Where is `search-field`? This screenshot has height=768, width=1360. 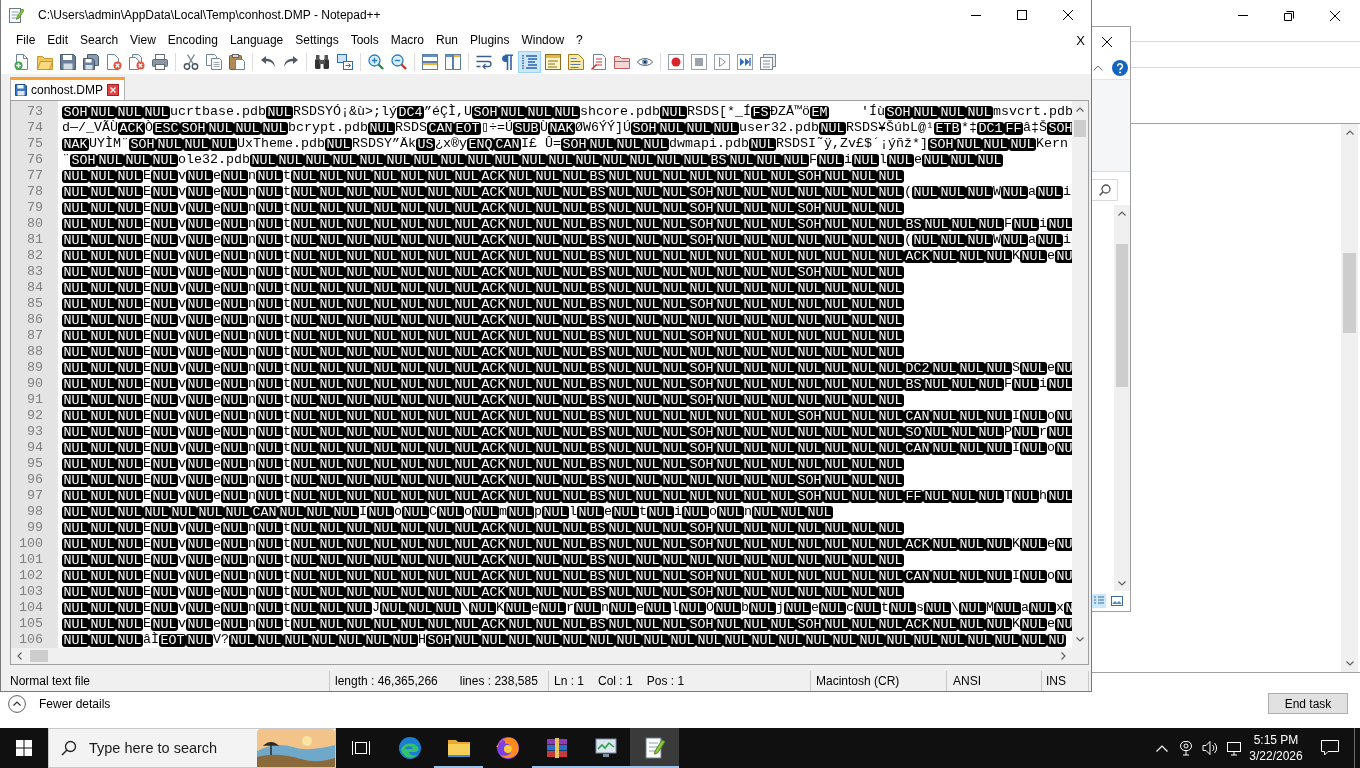 search-field is located at coordinates (1105, 189).